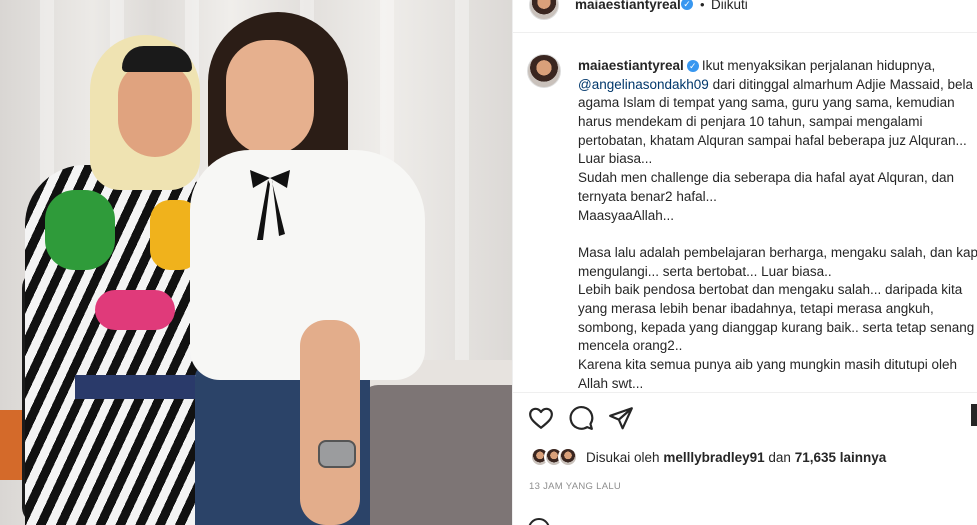 The image size is (977, 525). I want to click on divider, so click(745, 392).